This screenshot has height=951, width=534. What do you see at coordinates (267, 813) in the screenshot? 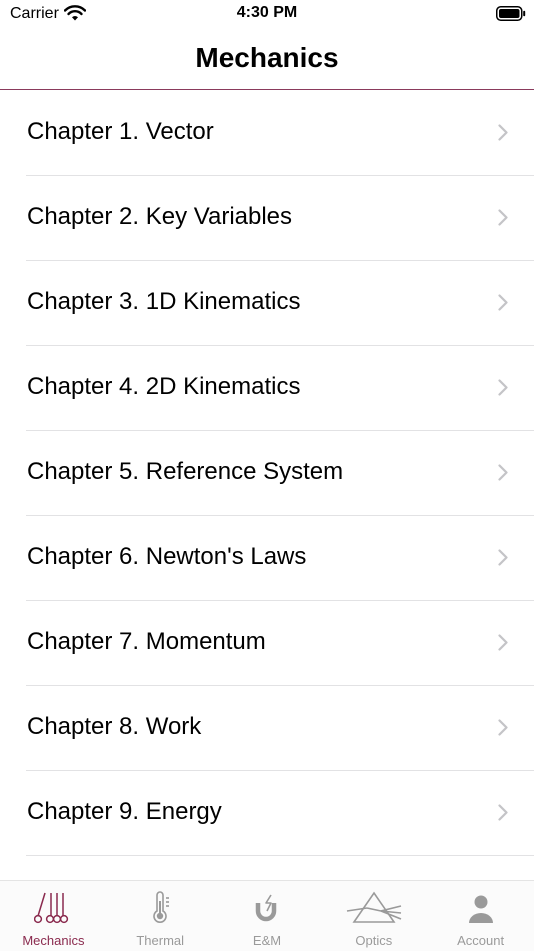
I see `chapter-row: Chapter 9. Energy` at bounding box center [267, 813].